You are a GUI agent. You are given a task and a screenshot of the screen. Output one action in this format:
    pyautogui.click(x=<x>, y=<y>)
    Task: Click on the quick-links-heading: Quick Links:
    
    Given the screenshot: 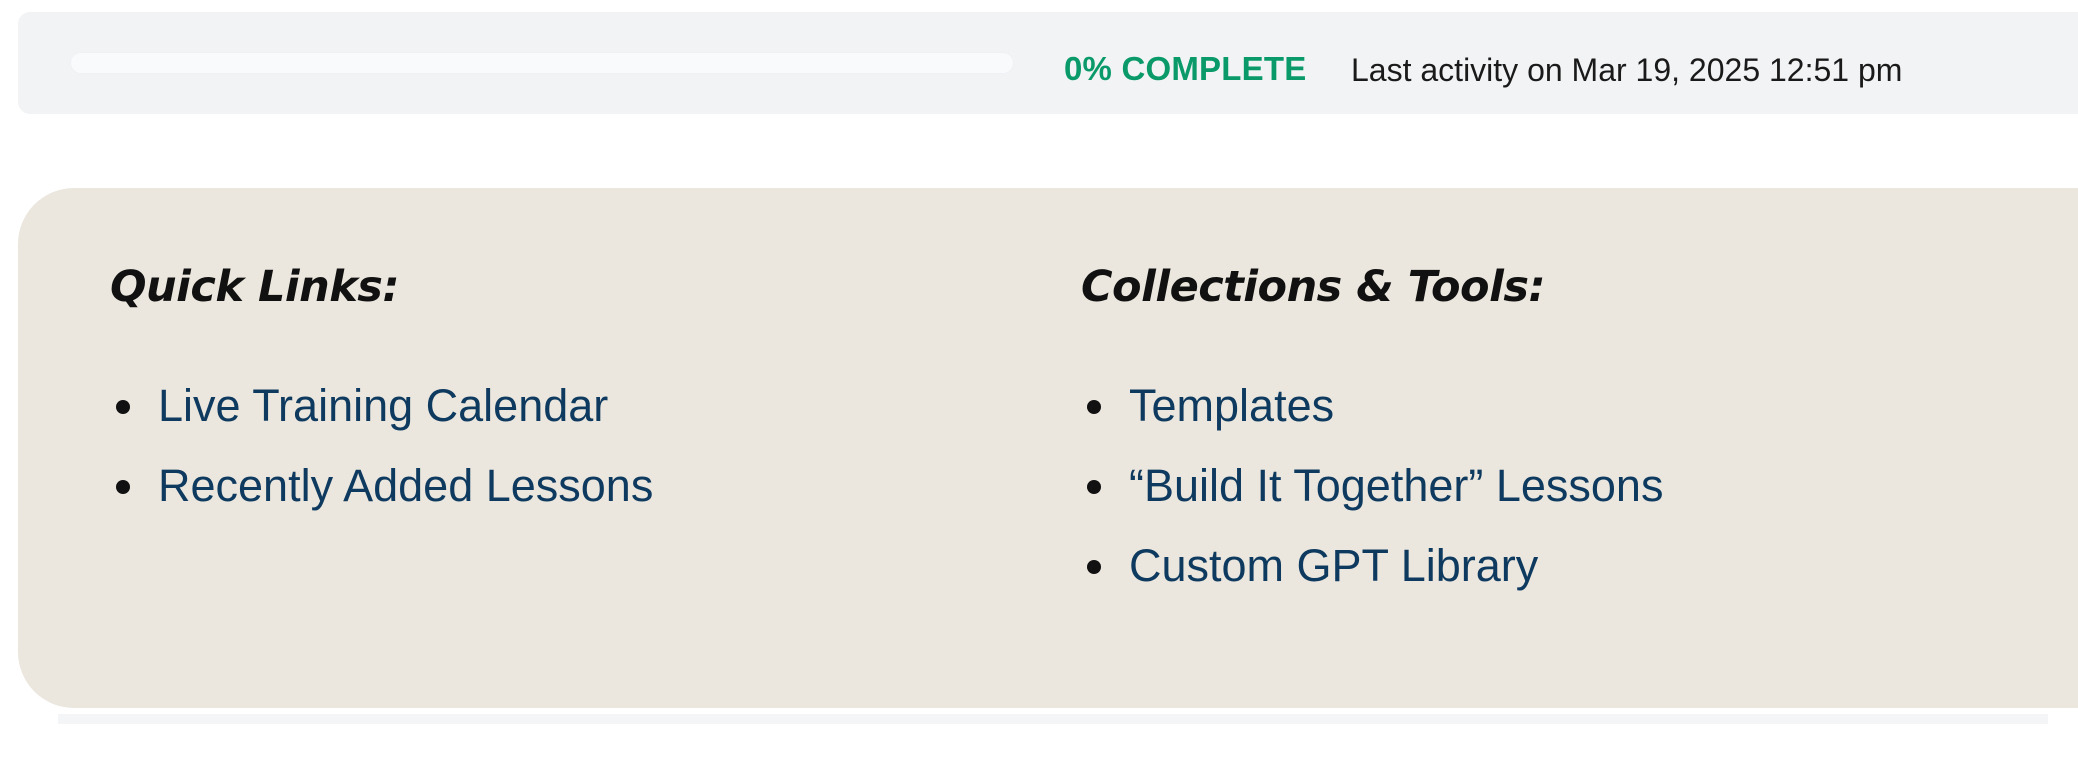 What is the action you would take?
    pyautogui.click(x=255, y=287)
    